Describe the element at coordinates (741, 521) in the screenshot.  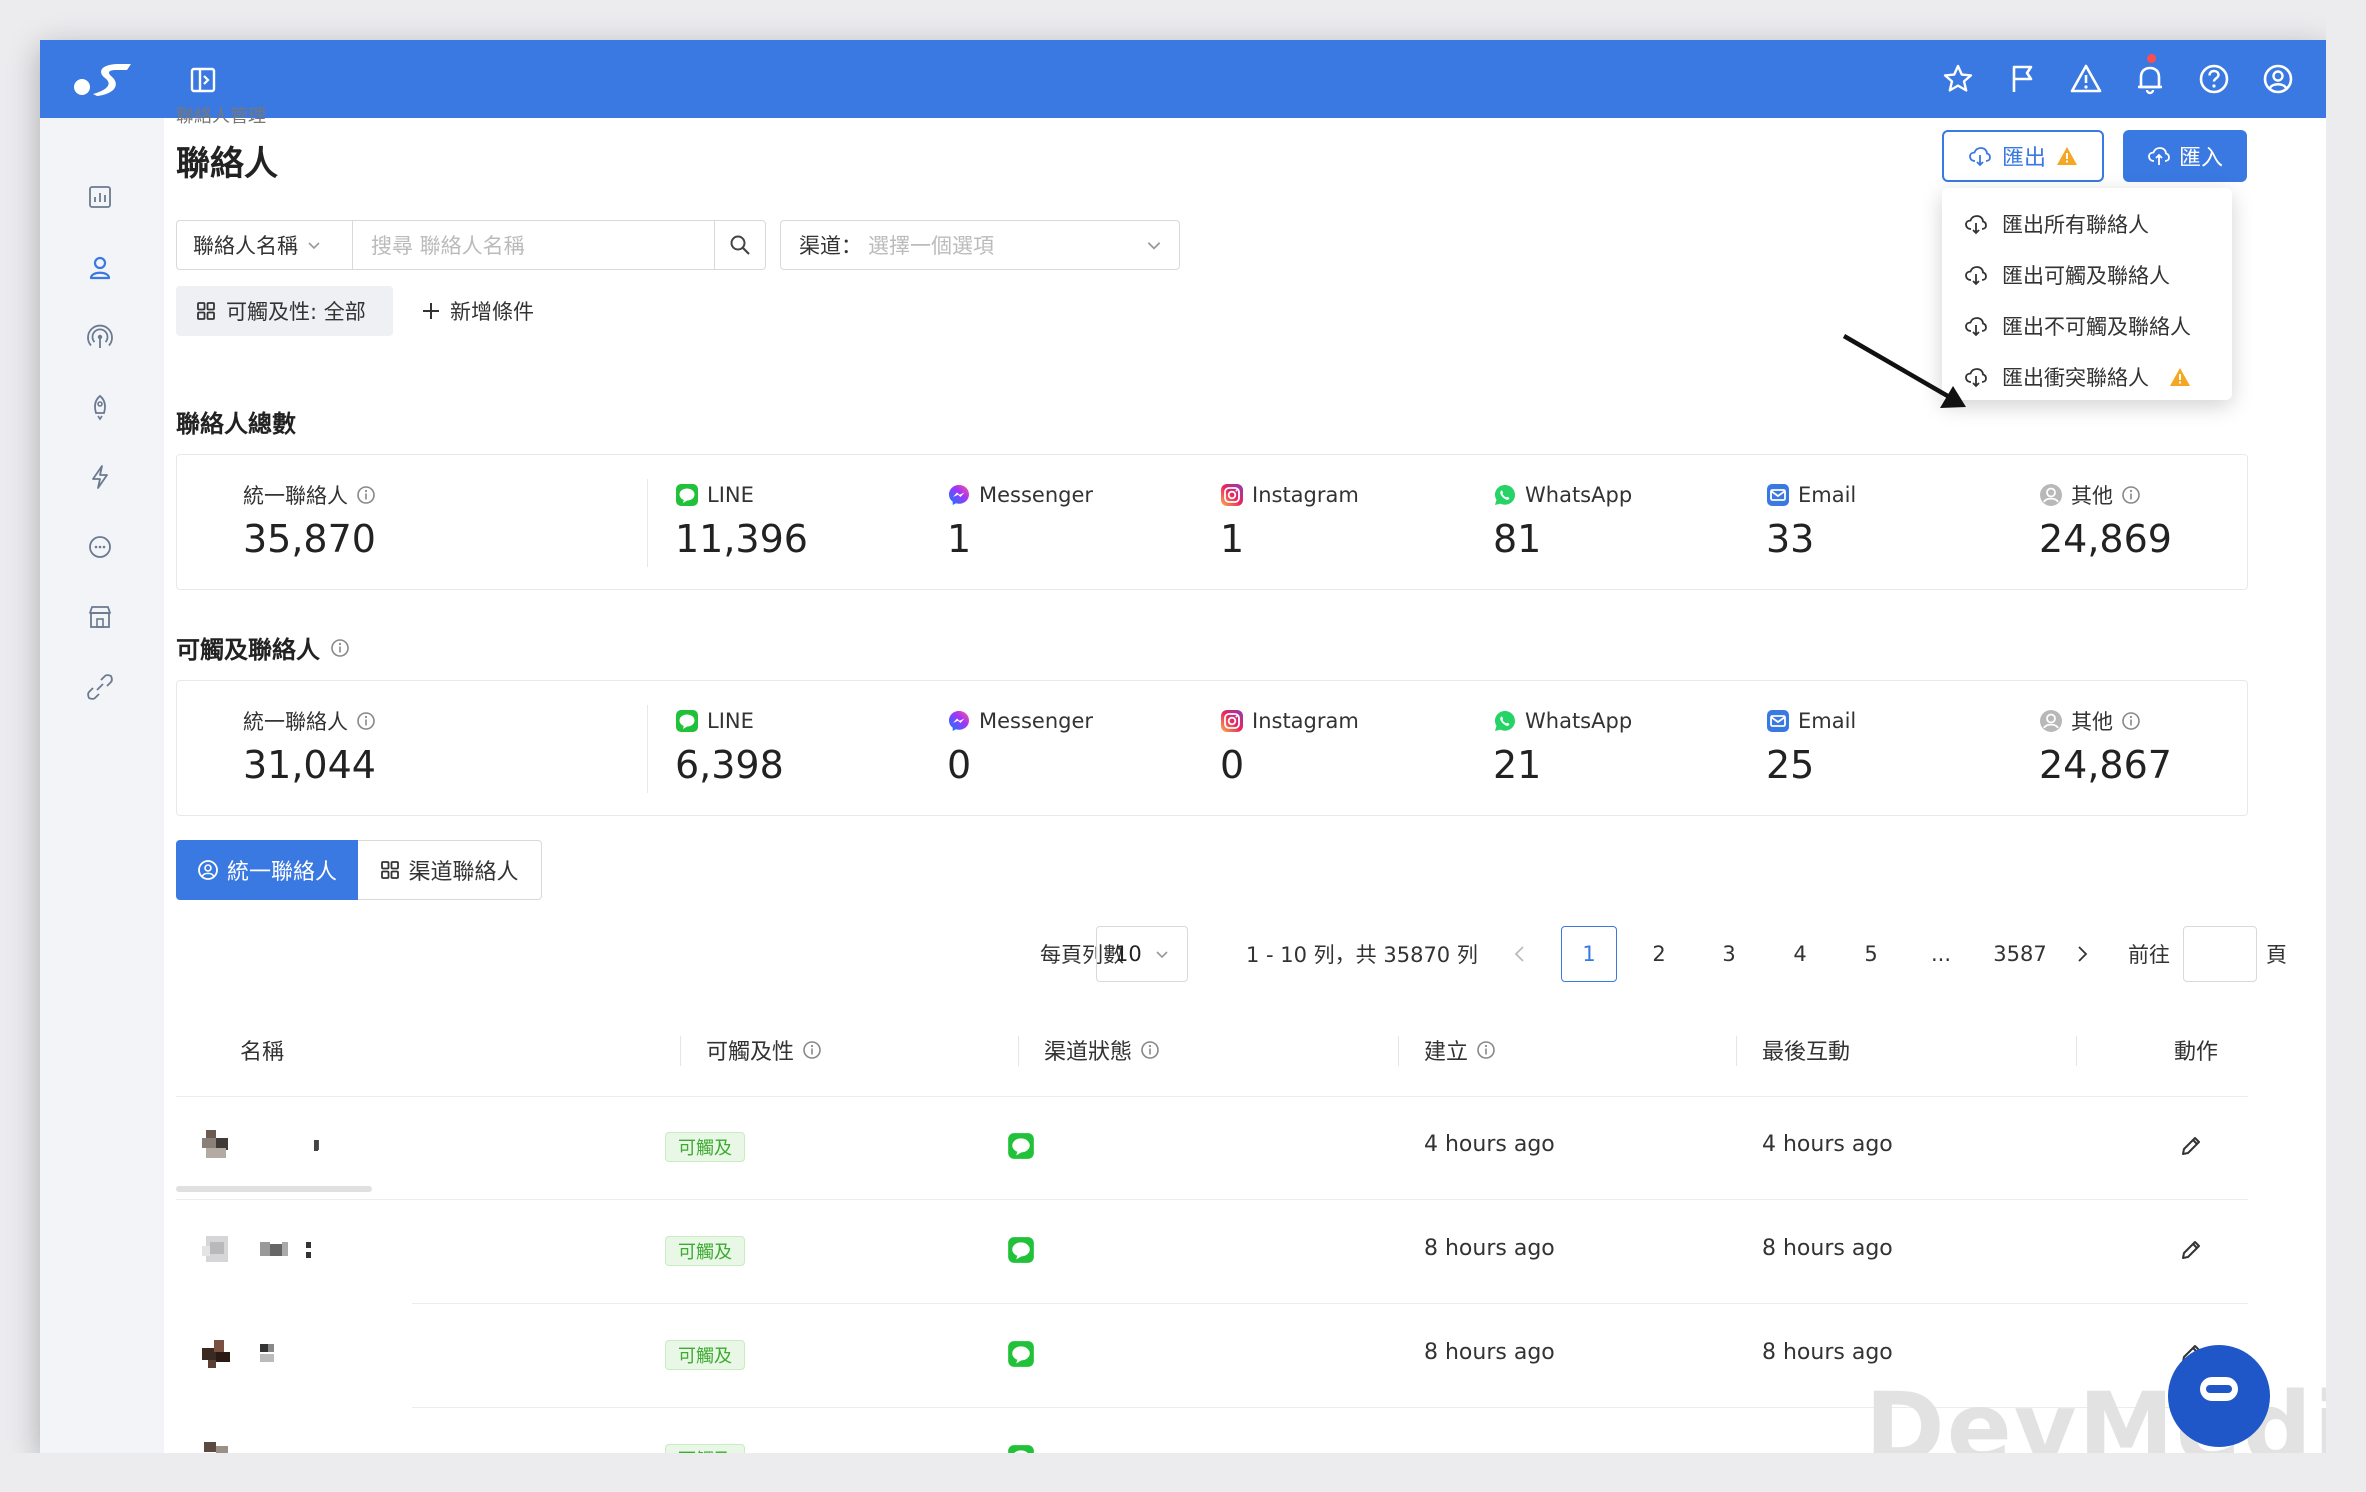
I see `stat-line: LINE 11,396` at that location.